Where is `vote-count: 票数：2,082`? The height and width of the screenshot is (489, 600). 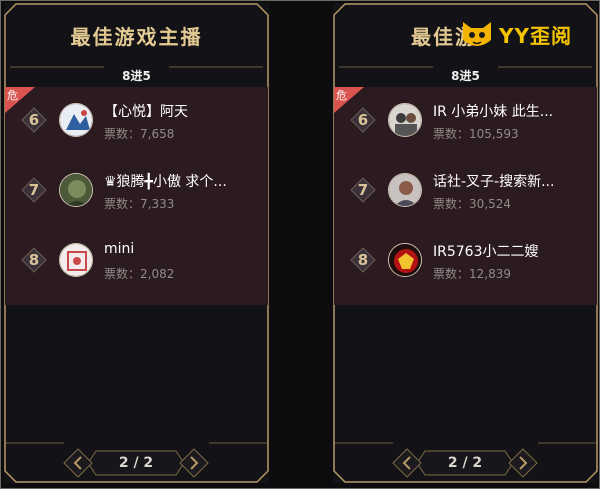 vote-count: 票数：2,082 is located at coordinates (139, 274).